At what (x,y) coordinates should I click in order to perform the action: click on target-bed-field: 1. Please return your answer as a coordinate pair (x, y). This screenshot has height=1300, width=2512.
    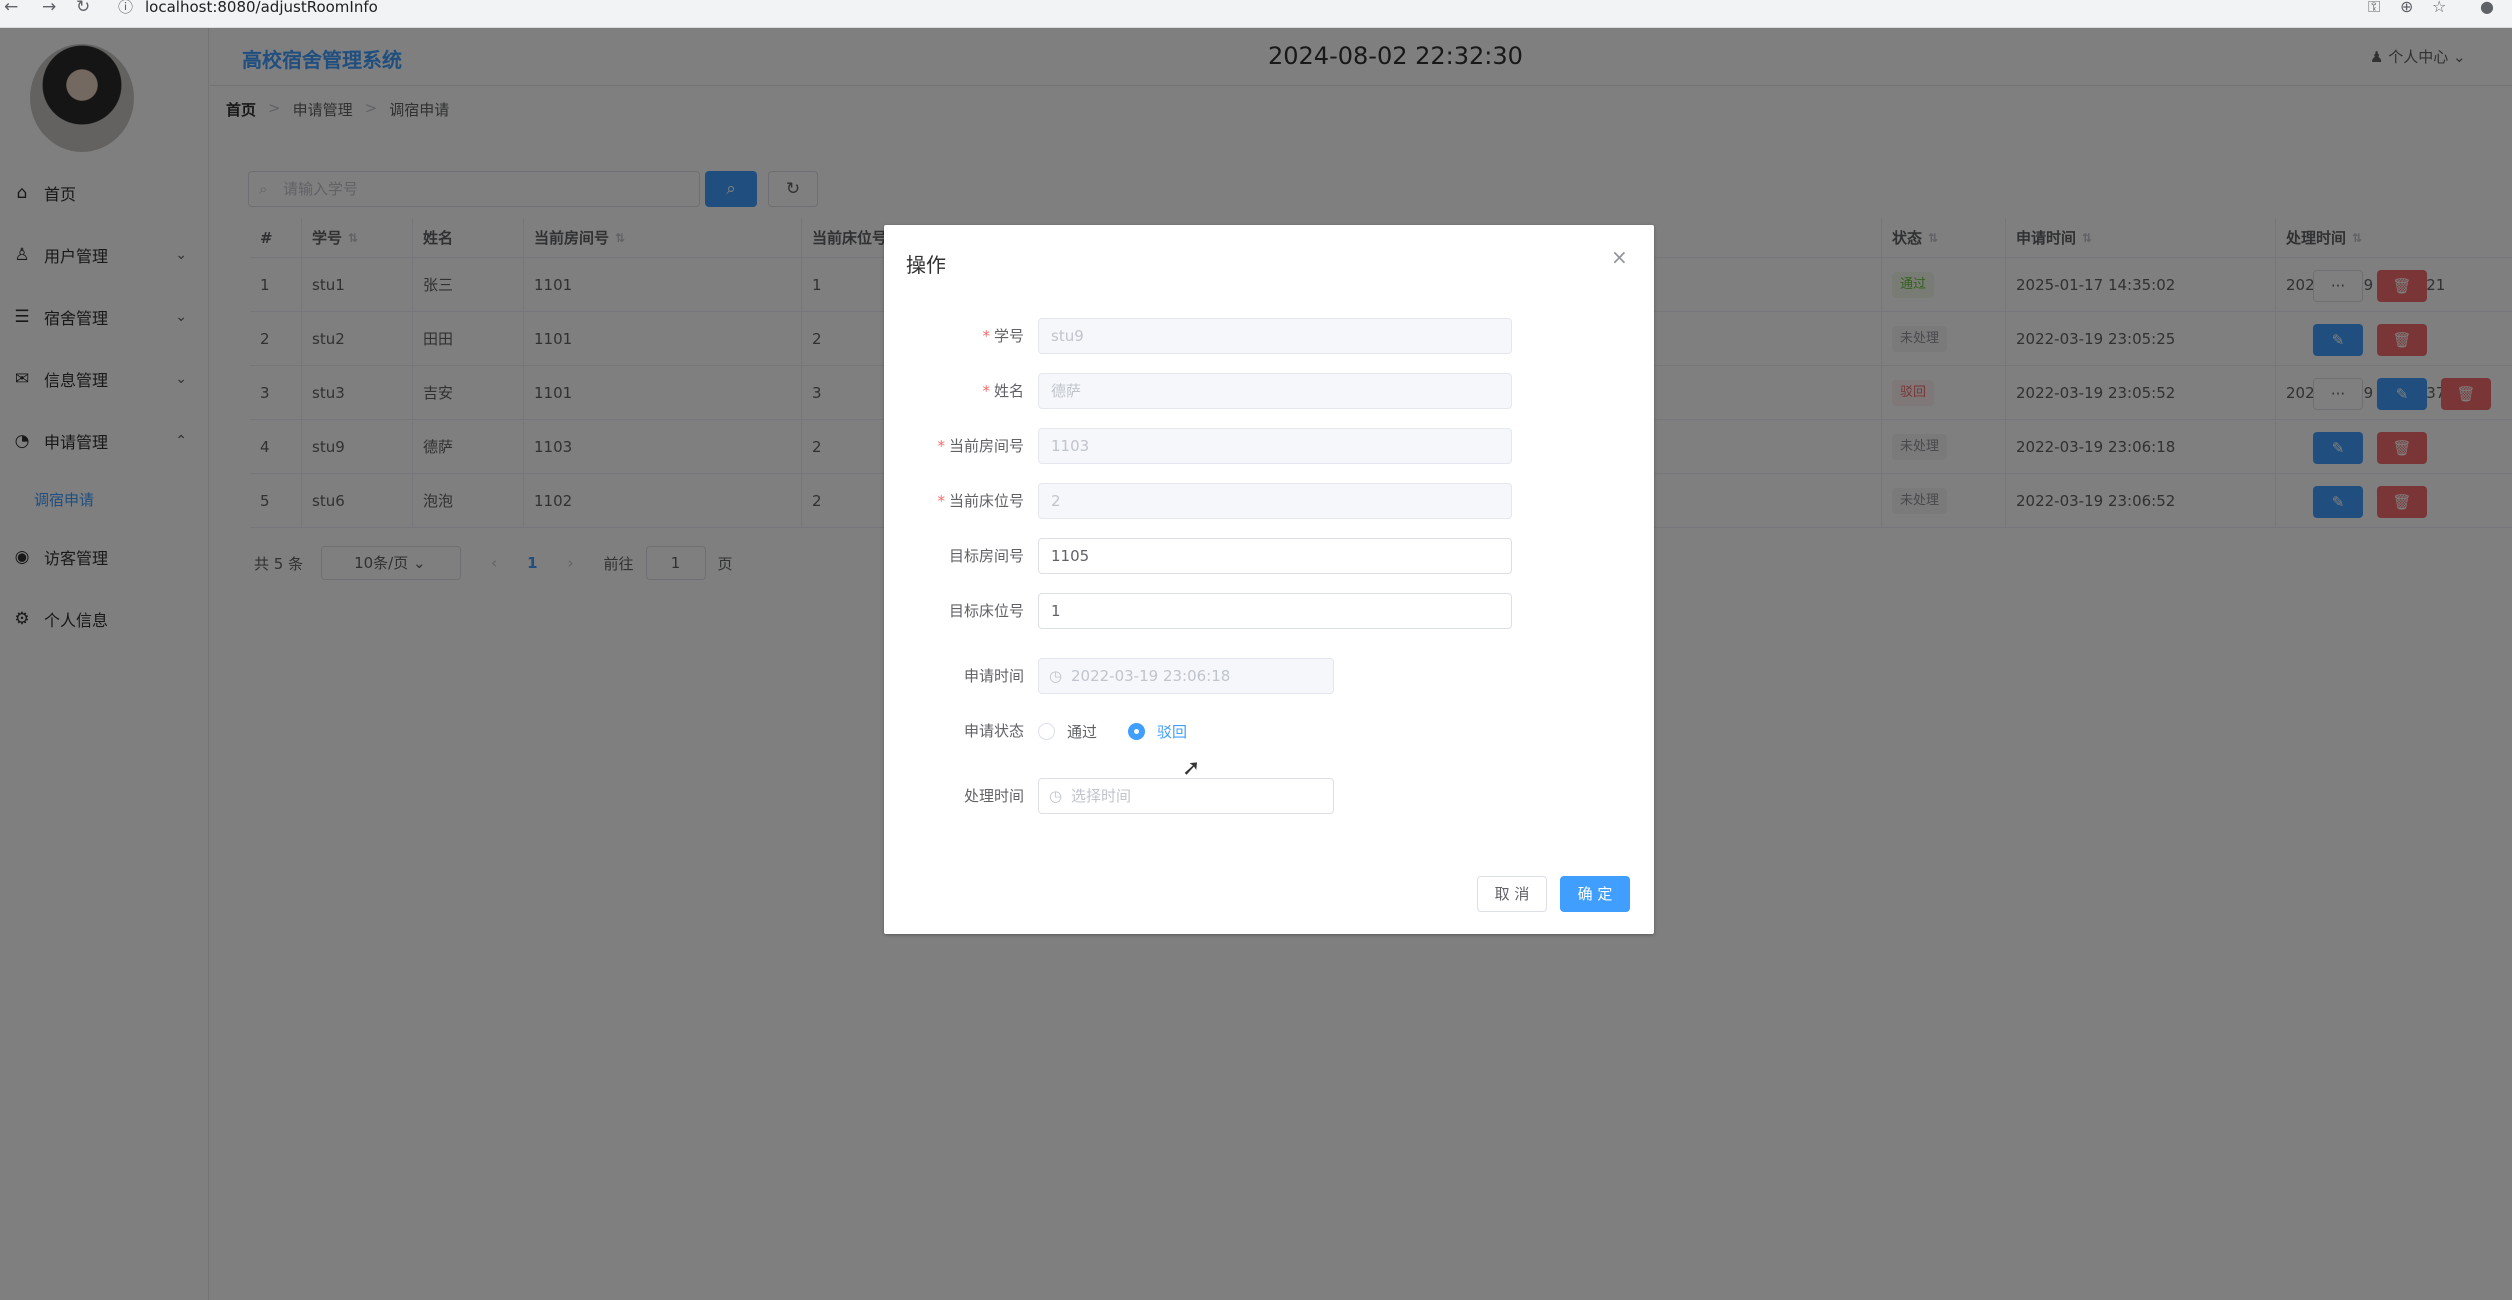
    Looking at the image, I should click on (1275, 611).